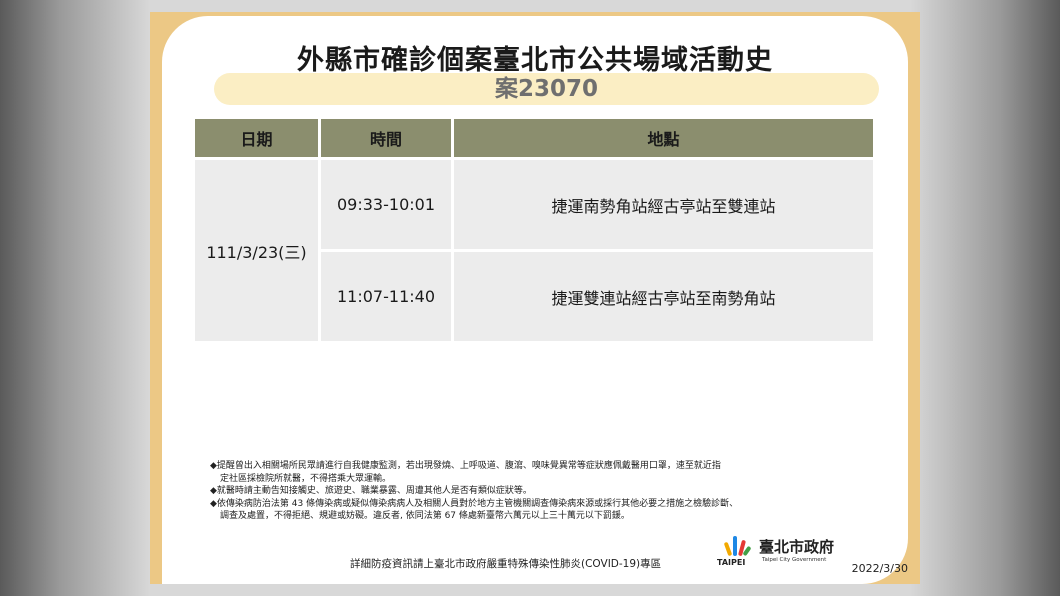 This screenshot has height=596, width=1060. What do you see at coordinates (546, 89) in the screenshot?
I see `case-number-badge: 案23070` at bounding box center [546, 89].